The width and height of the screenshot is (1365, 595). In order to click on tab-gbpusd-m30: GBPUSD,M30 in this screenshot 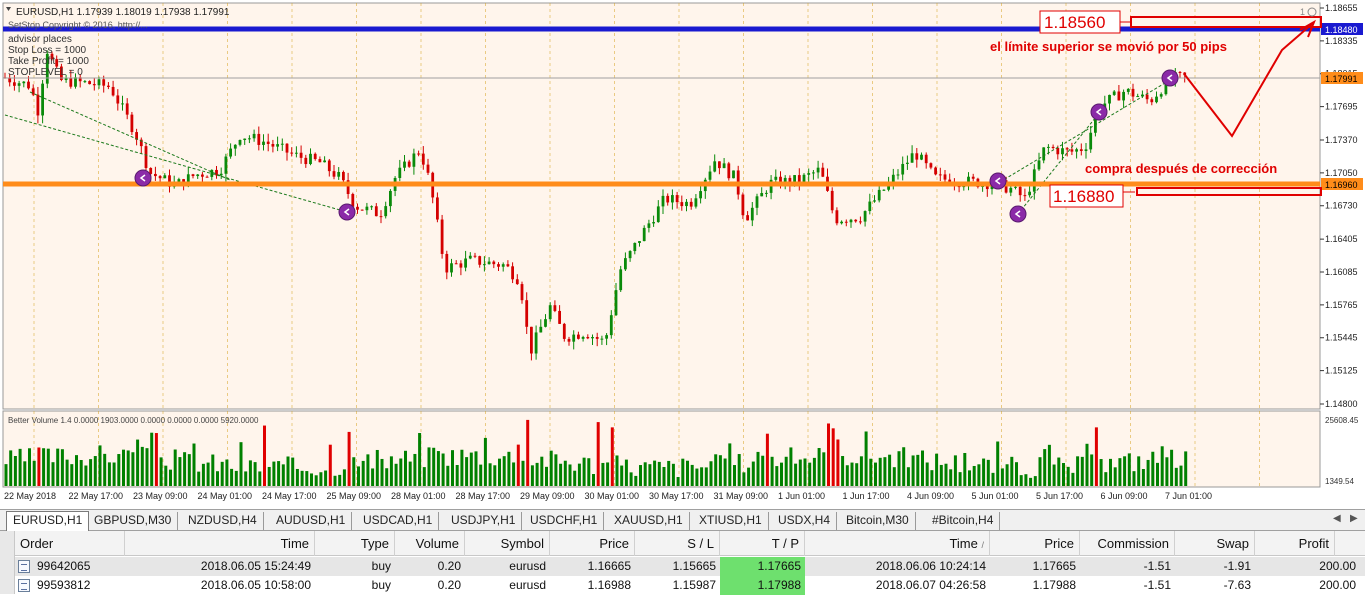, I will do `click(133, 521)`.